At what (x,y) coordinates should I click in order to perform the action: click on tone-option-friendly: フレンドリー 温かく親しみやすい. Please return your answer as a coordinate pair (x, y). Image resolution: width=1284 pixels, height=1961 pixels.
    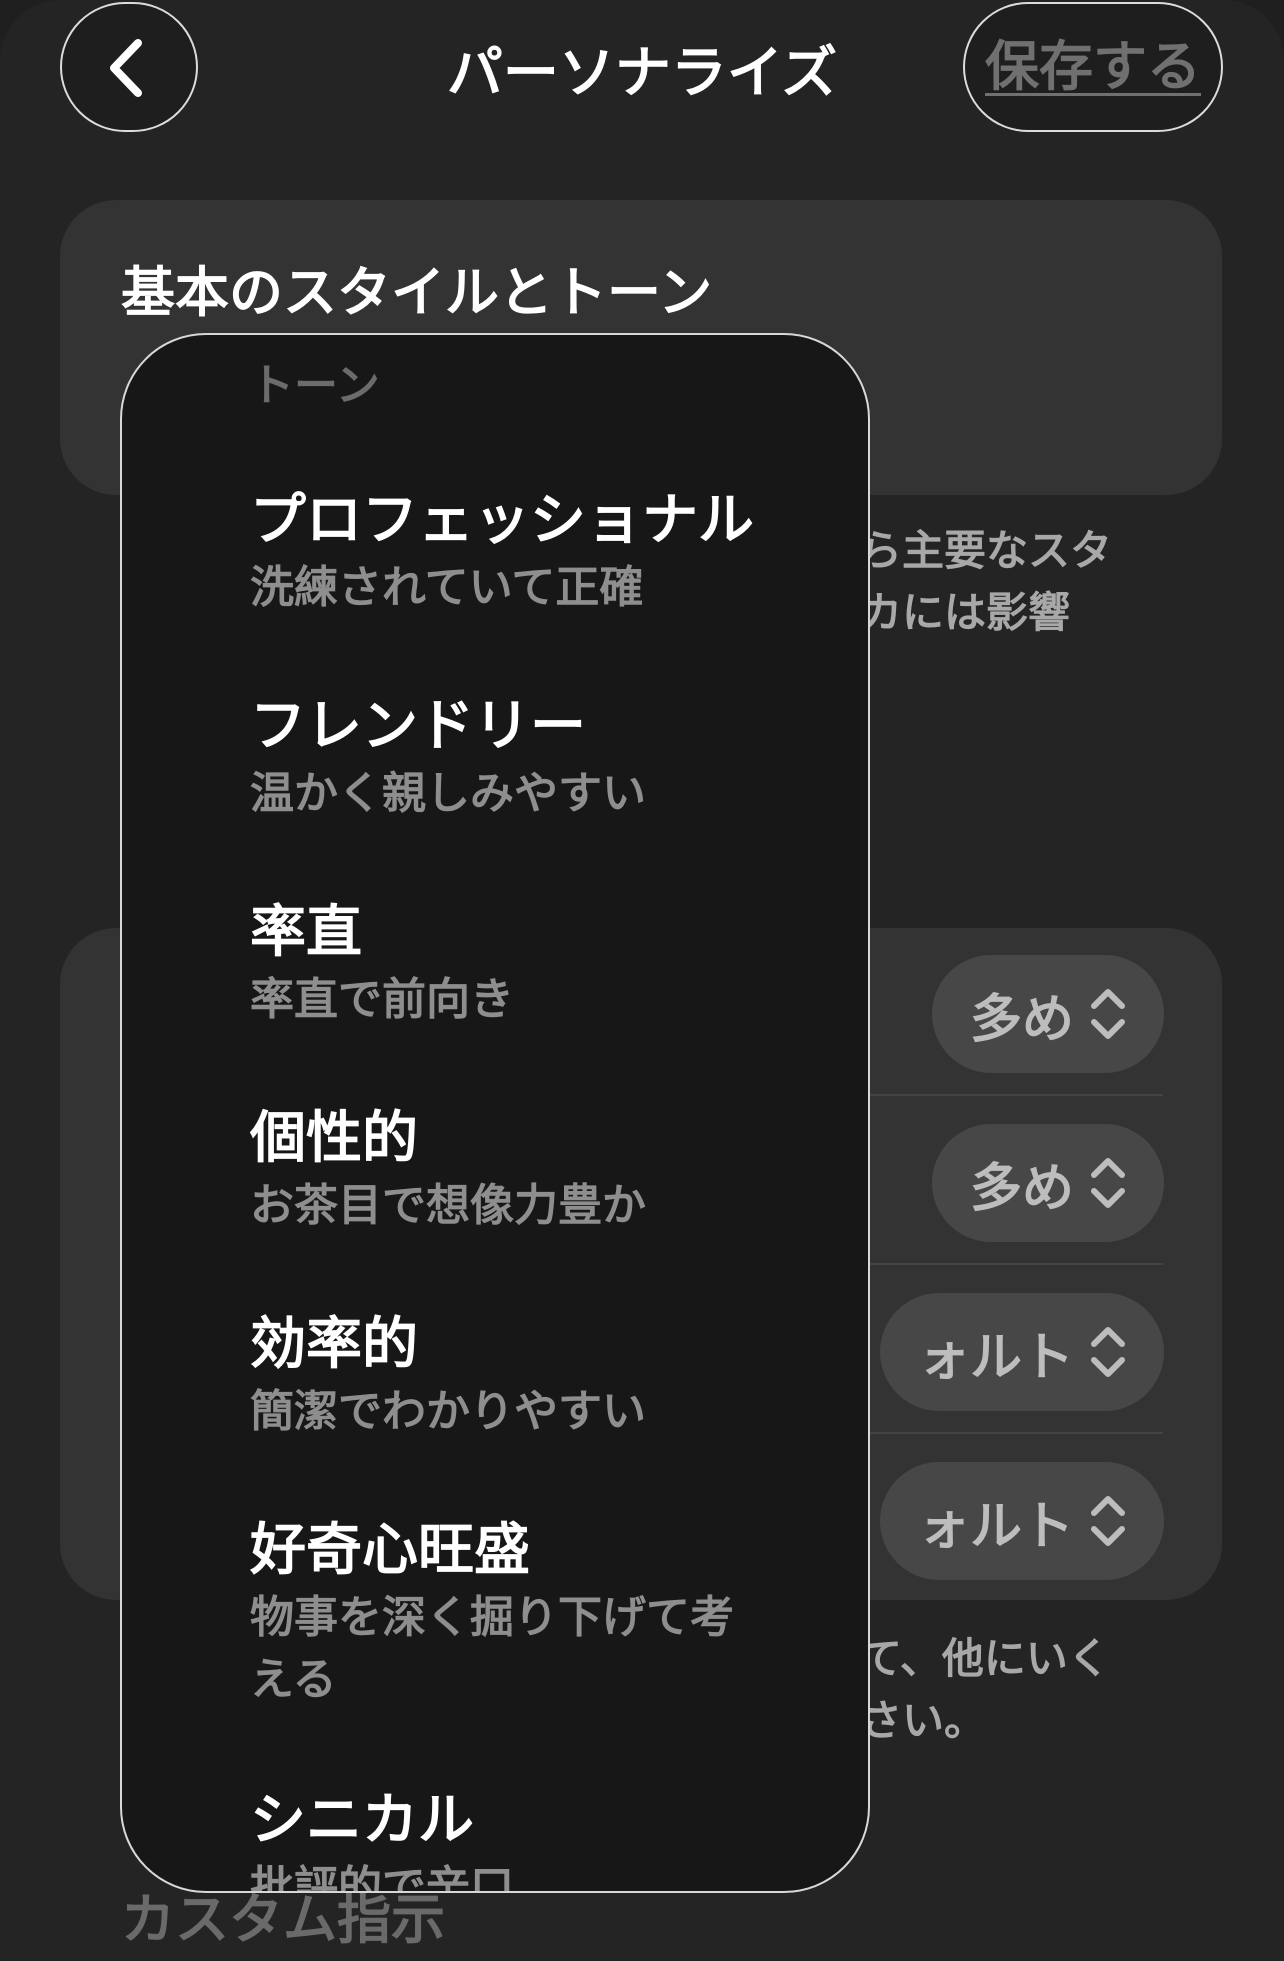
    Looking at the image, I should click on (530, 758).